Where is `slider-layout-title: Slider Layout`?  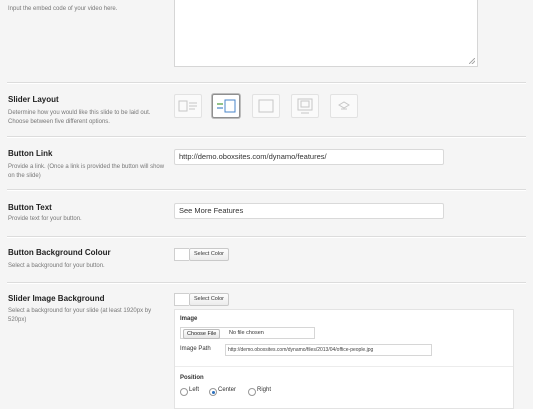 slider-layout-title: Slider Layout is located at coordinates (33, 99).